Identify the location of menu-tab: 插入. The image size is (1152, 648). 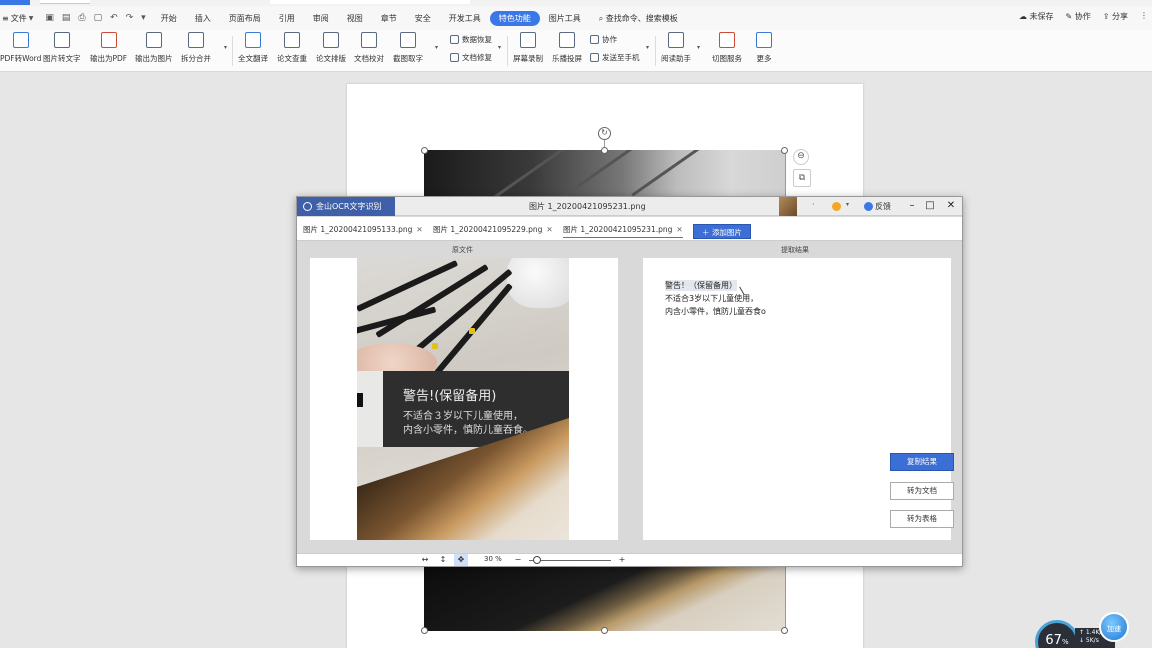
(203, 18).